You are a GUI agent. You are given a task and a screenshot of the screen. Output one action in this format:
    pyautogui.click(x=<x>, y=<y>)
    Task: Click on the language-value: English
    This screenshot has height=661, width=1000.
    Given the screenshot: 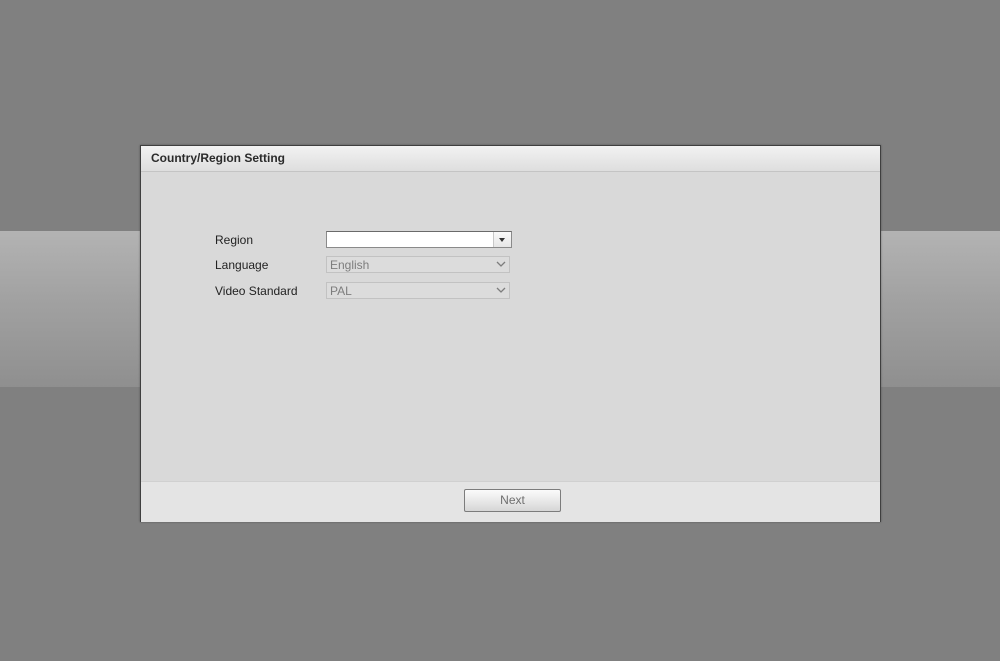 What is the action you would take?
    pyautogui.click(x=350, y=265)
    